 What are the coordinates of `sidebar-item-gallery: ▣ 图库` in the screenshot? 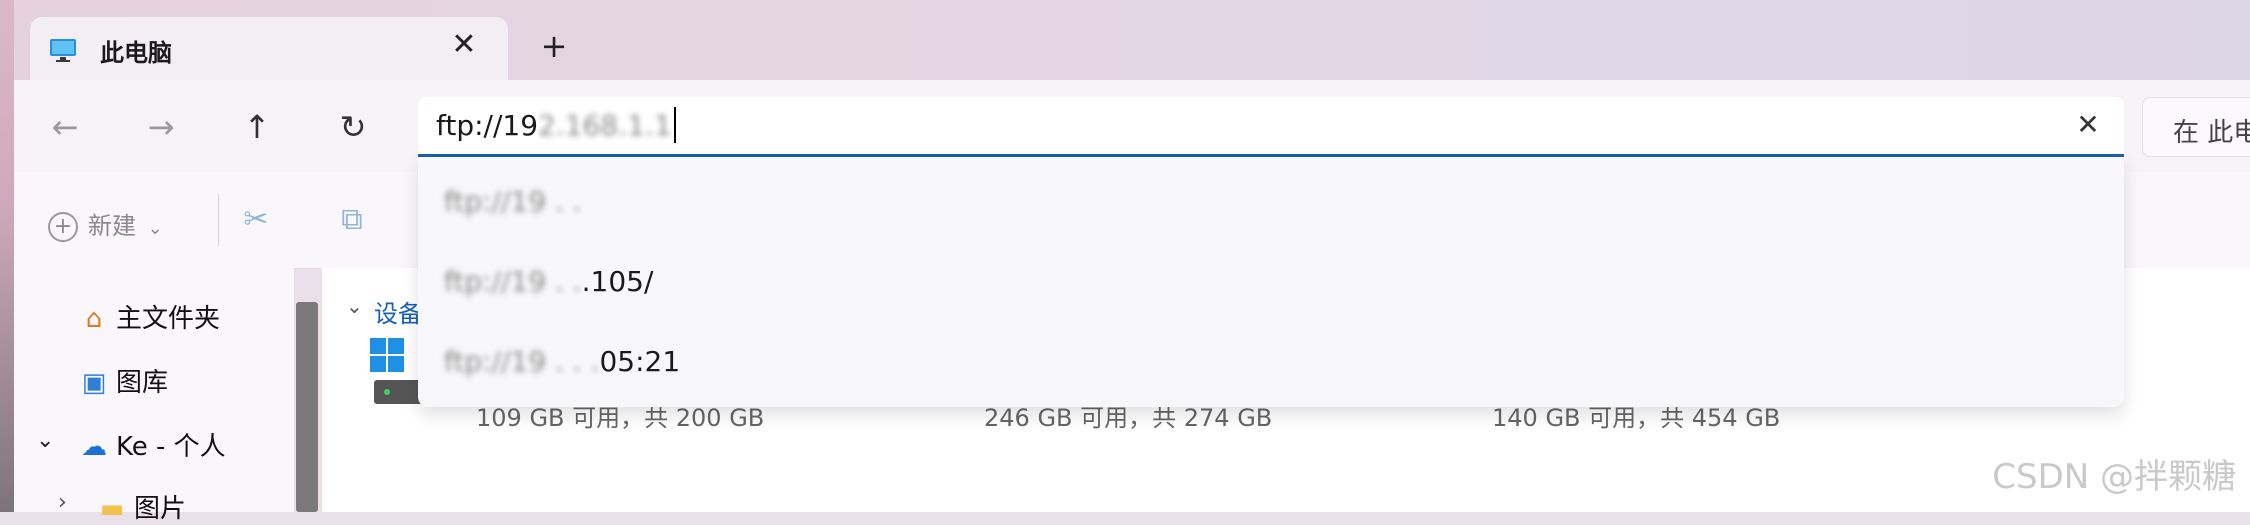 It's located at (123, 380).